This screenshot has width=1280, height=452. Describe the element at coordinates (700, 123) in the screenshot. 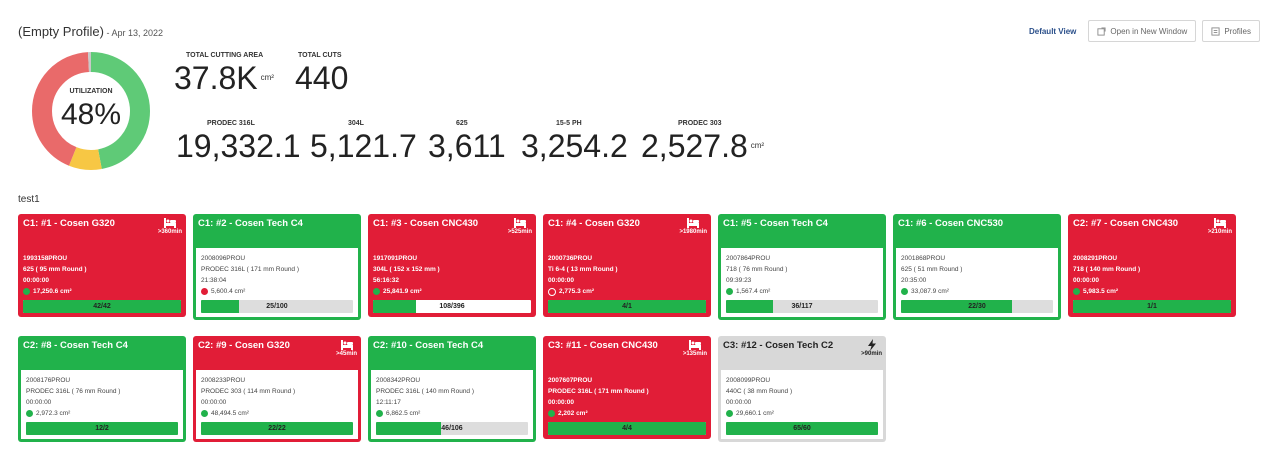

I see `material-label-4: PRODEC 303` at that location.